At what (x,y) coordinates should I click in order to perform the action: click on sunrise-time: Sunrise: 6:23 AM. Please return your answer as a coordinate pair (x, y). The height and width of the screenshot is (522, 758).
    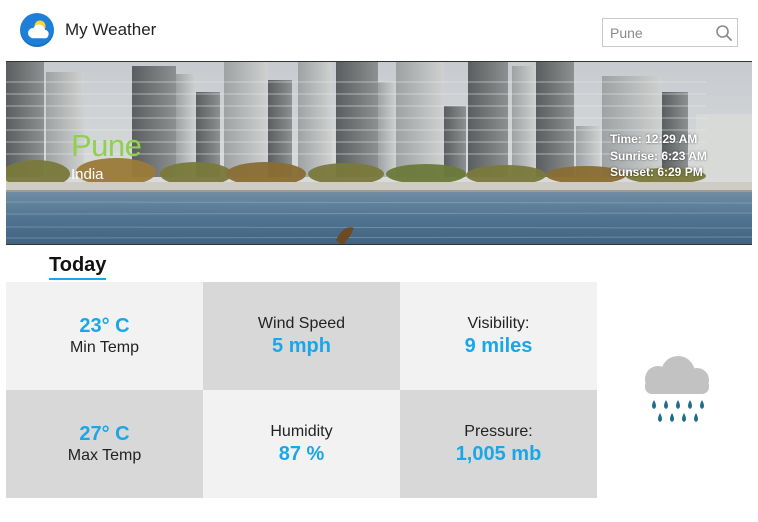
    Looking at the image, I should click on (658, 155).